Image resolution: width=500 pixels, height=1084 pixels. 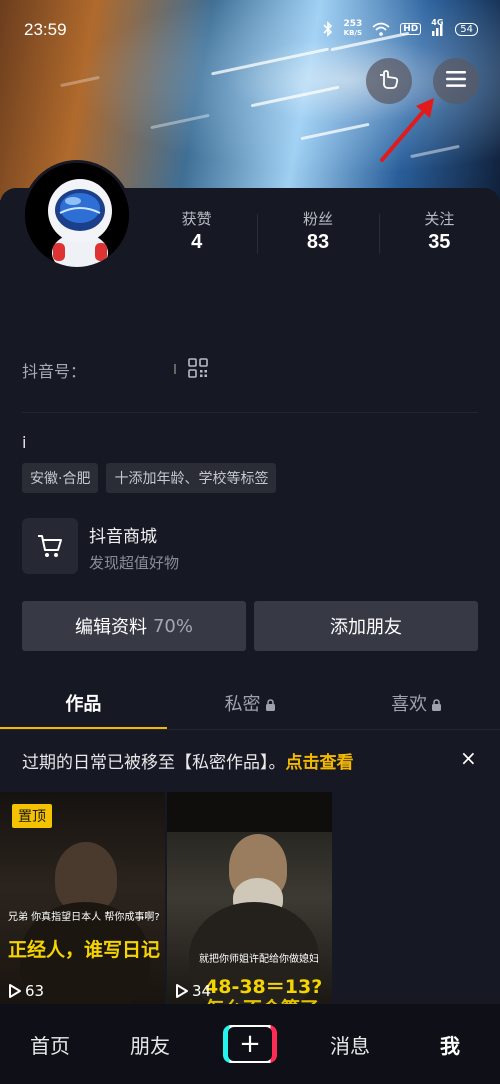 I want to click on stat-value: 4, so click(x=197, y=242).